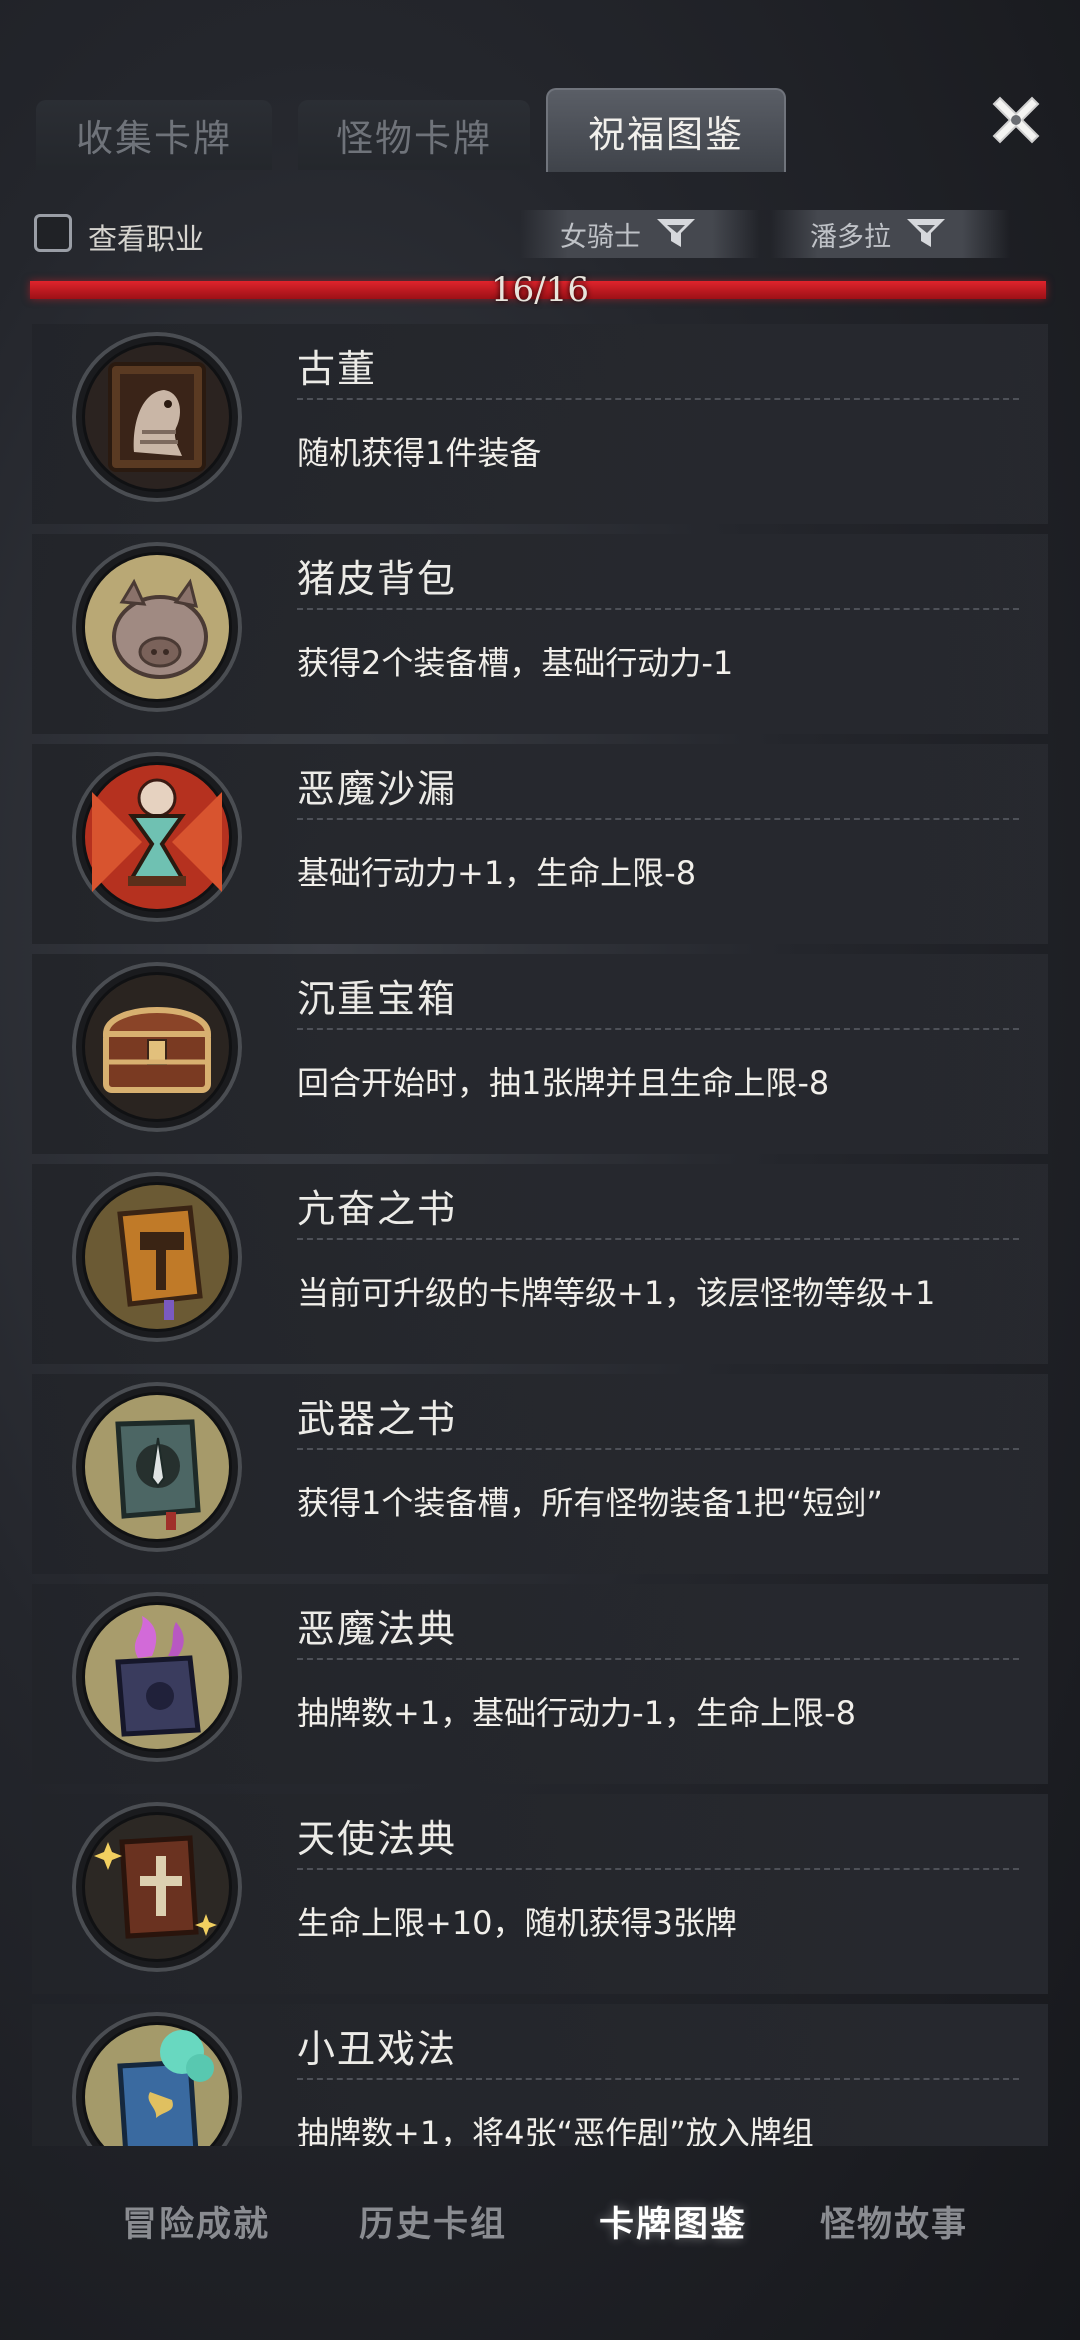  What do you see at coordinates (157, 1047) in the screenshot?
I see `heavy-chest-icon` at bounding box center [157, 1047].